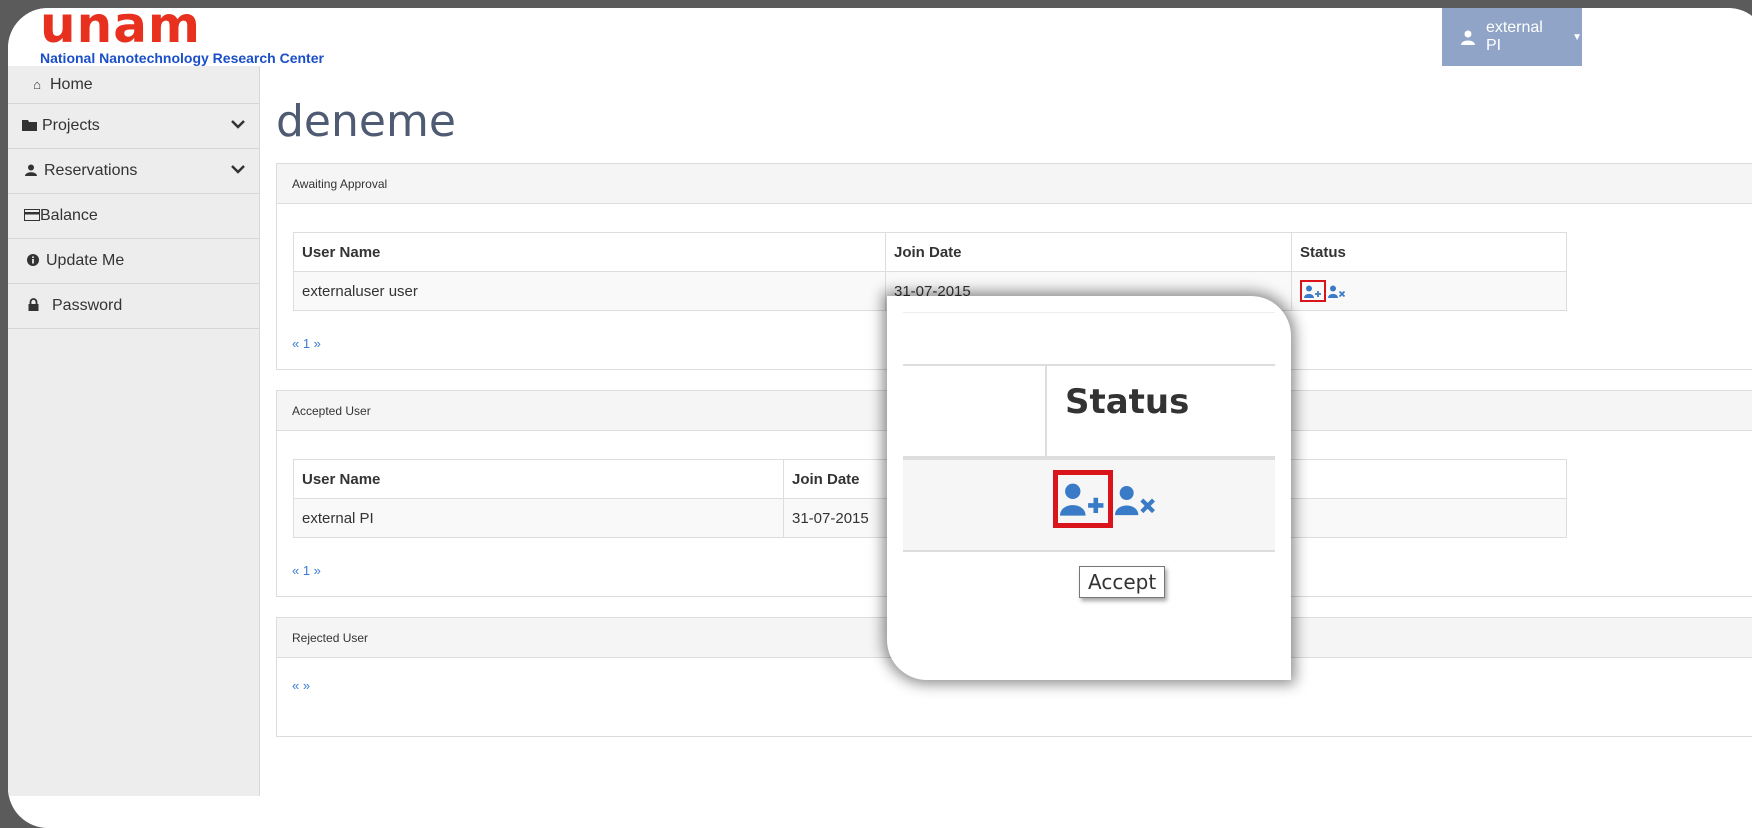 The image size is (1752, 828). I want to click on sidebar-item-reservations: Reservations, so click(133, 171).